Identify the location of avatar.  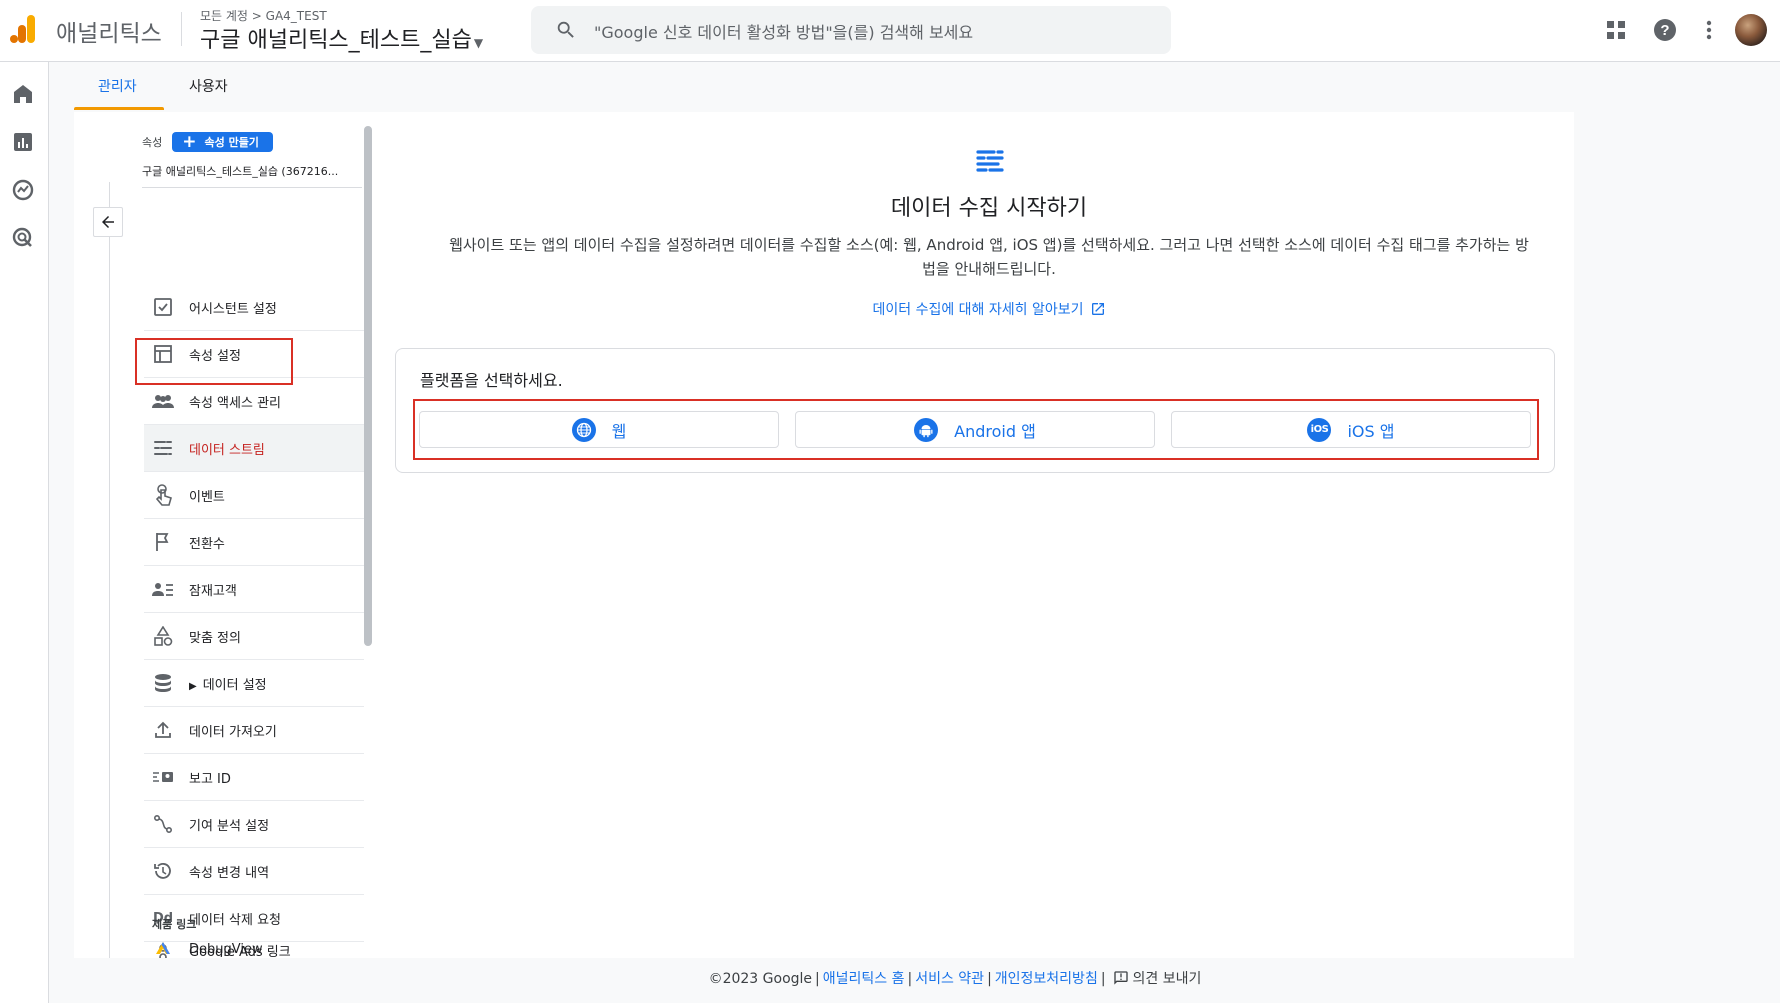
(1751, 30).